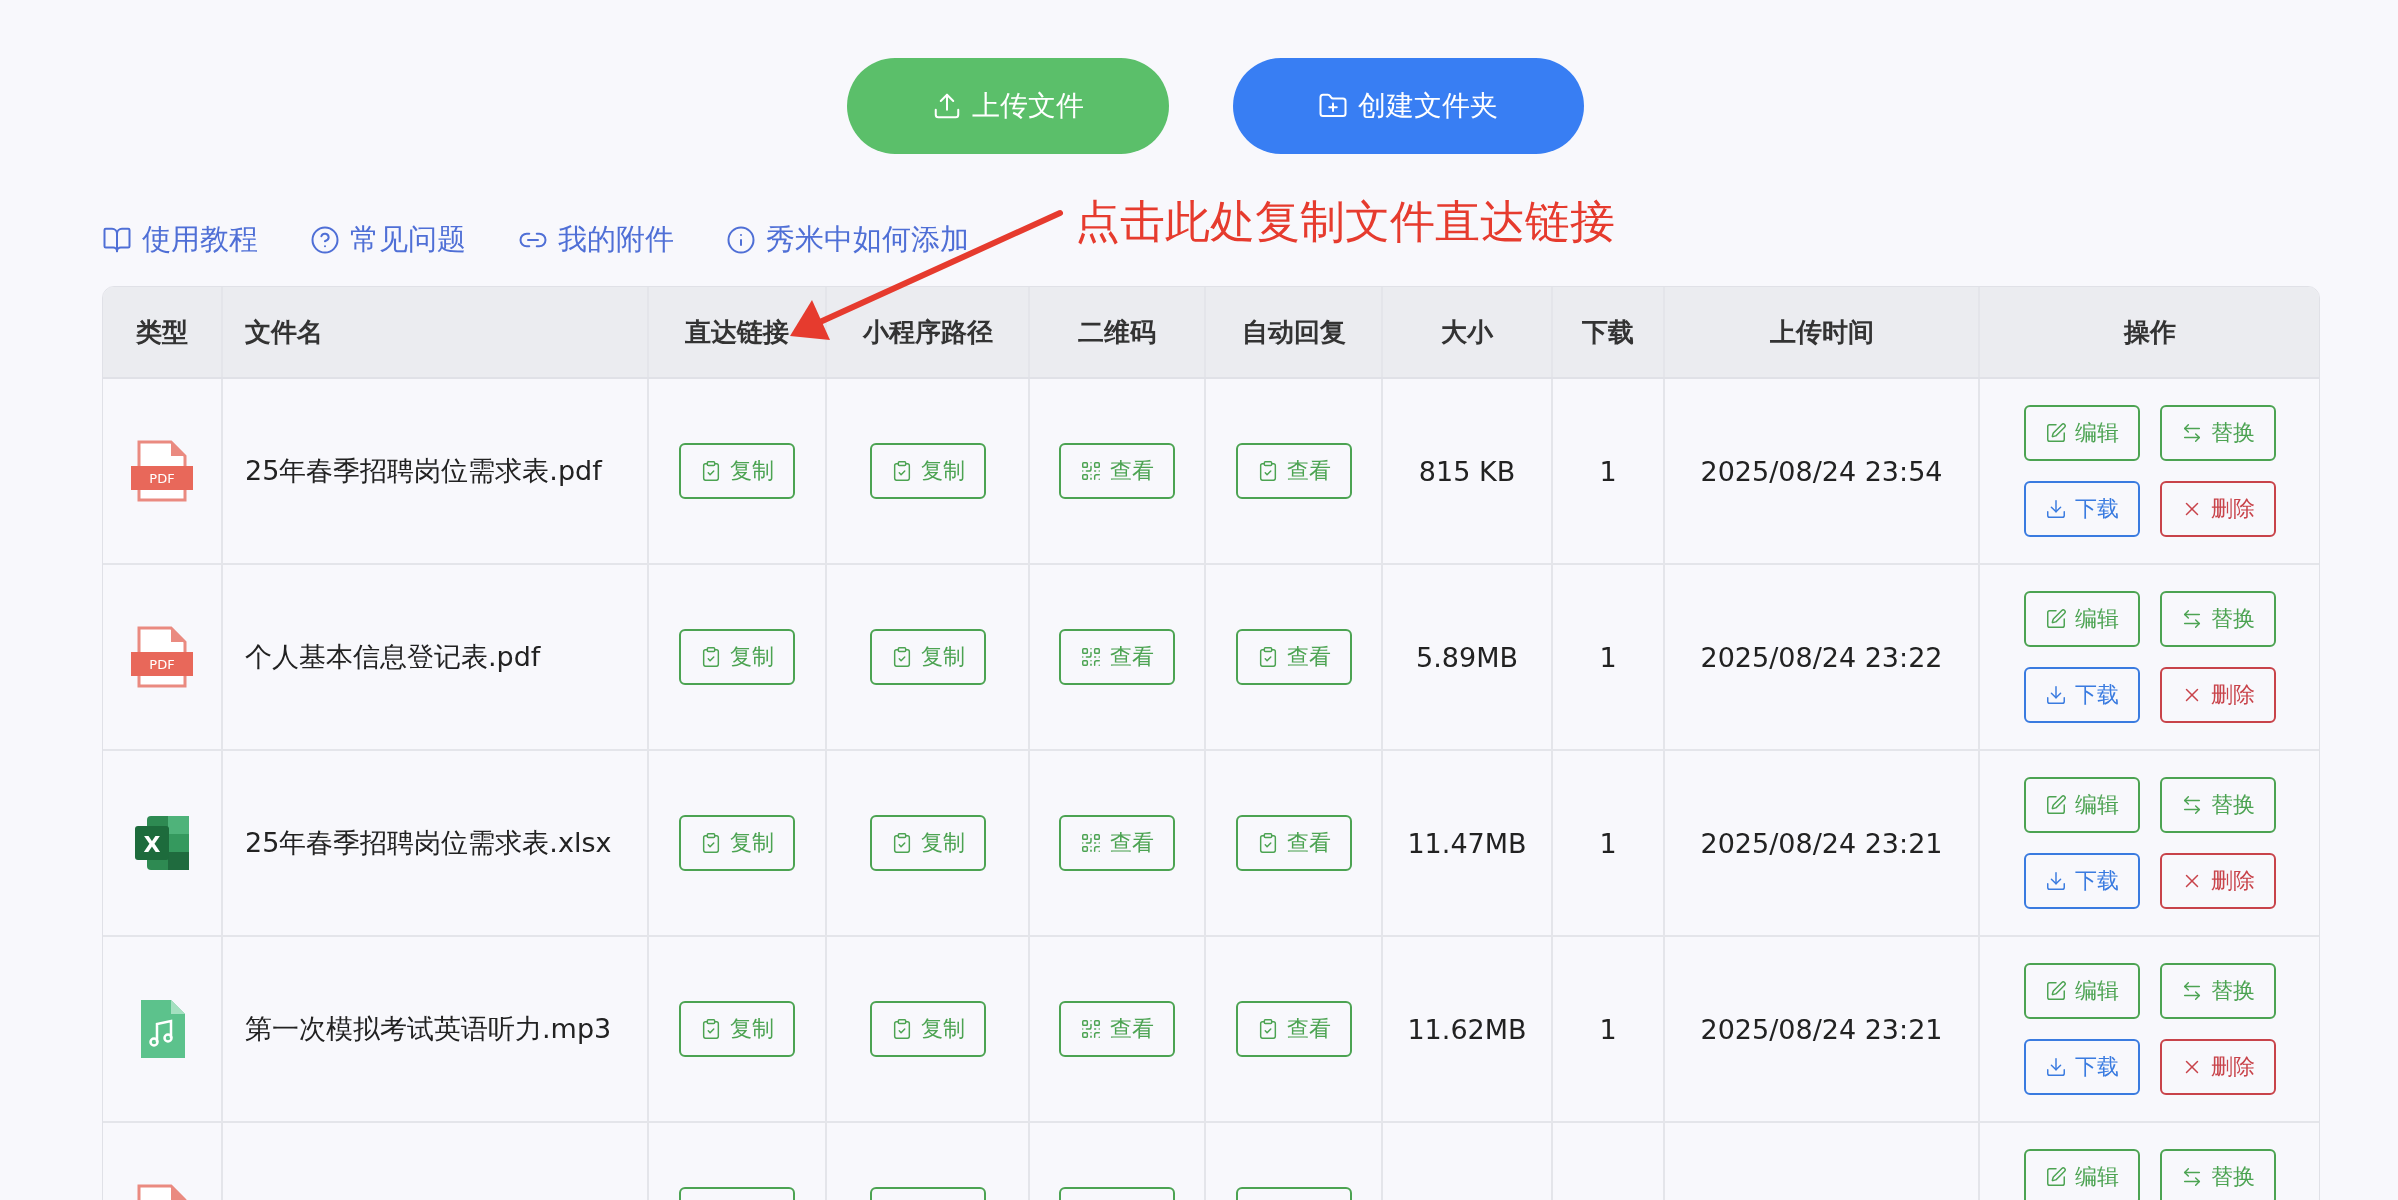  I want to click on column-header: 大小, so click(1467, 332).